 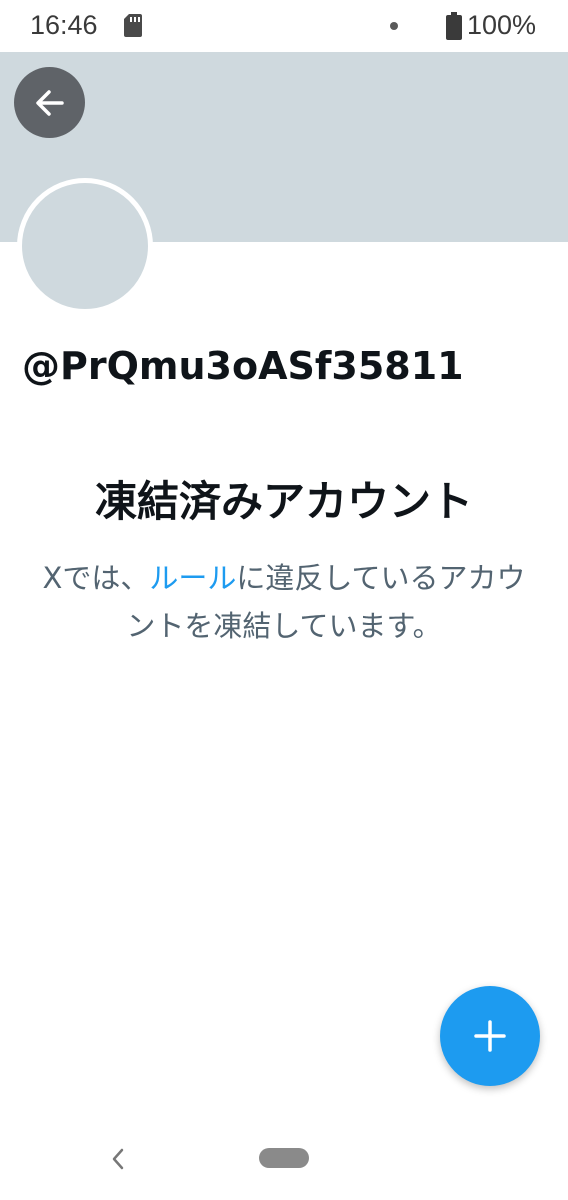 I want to click on arrow-left-icon, so click(x=49, y=102).